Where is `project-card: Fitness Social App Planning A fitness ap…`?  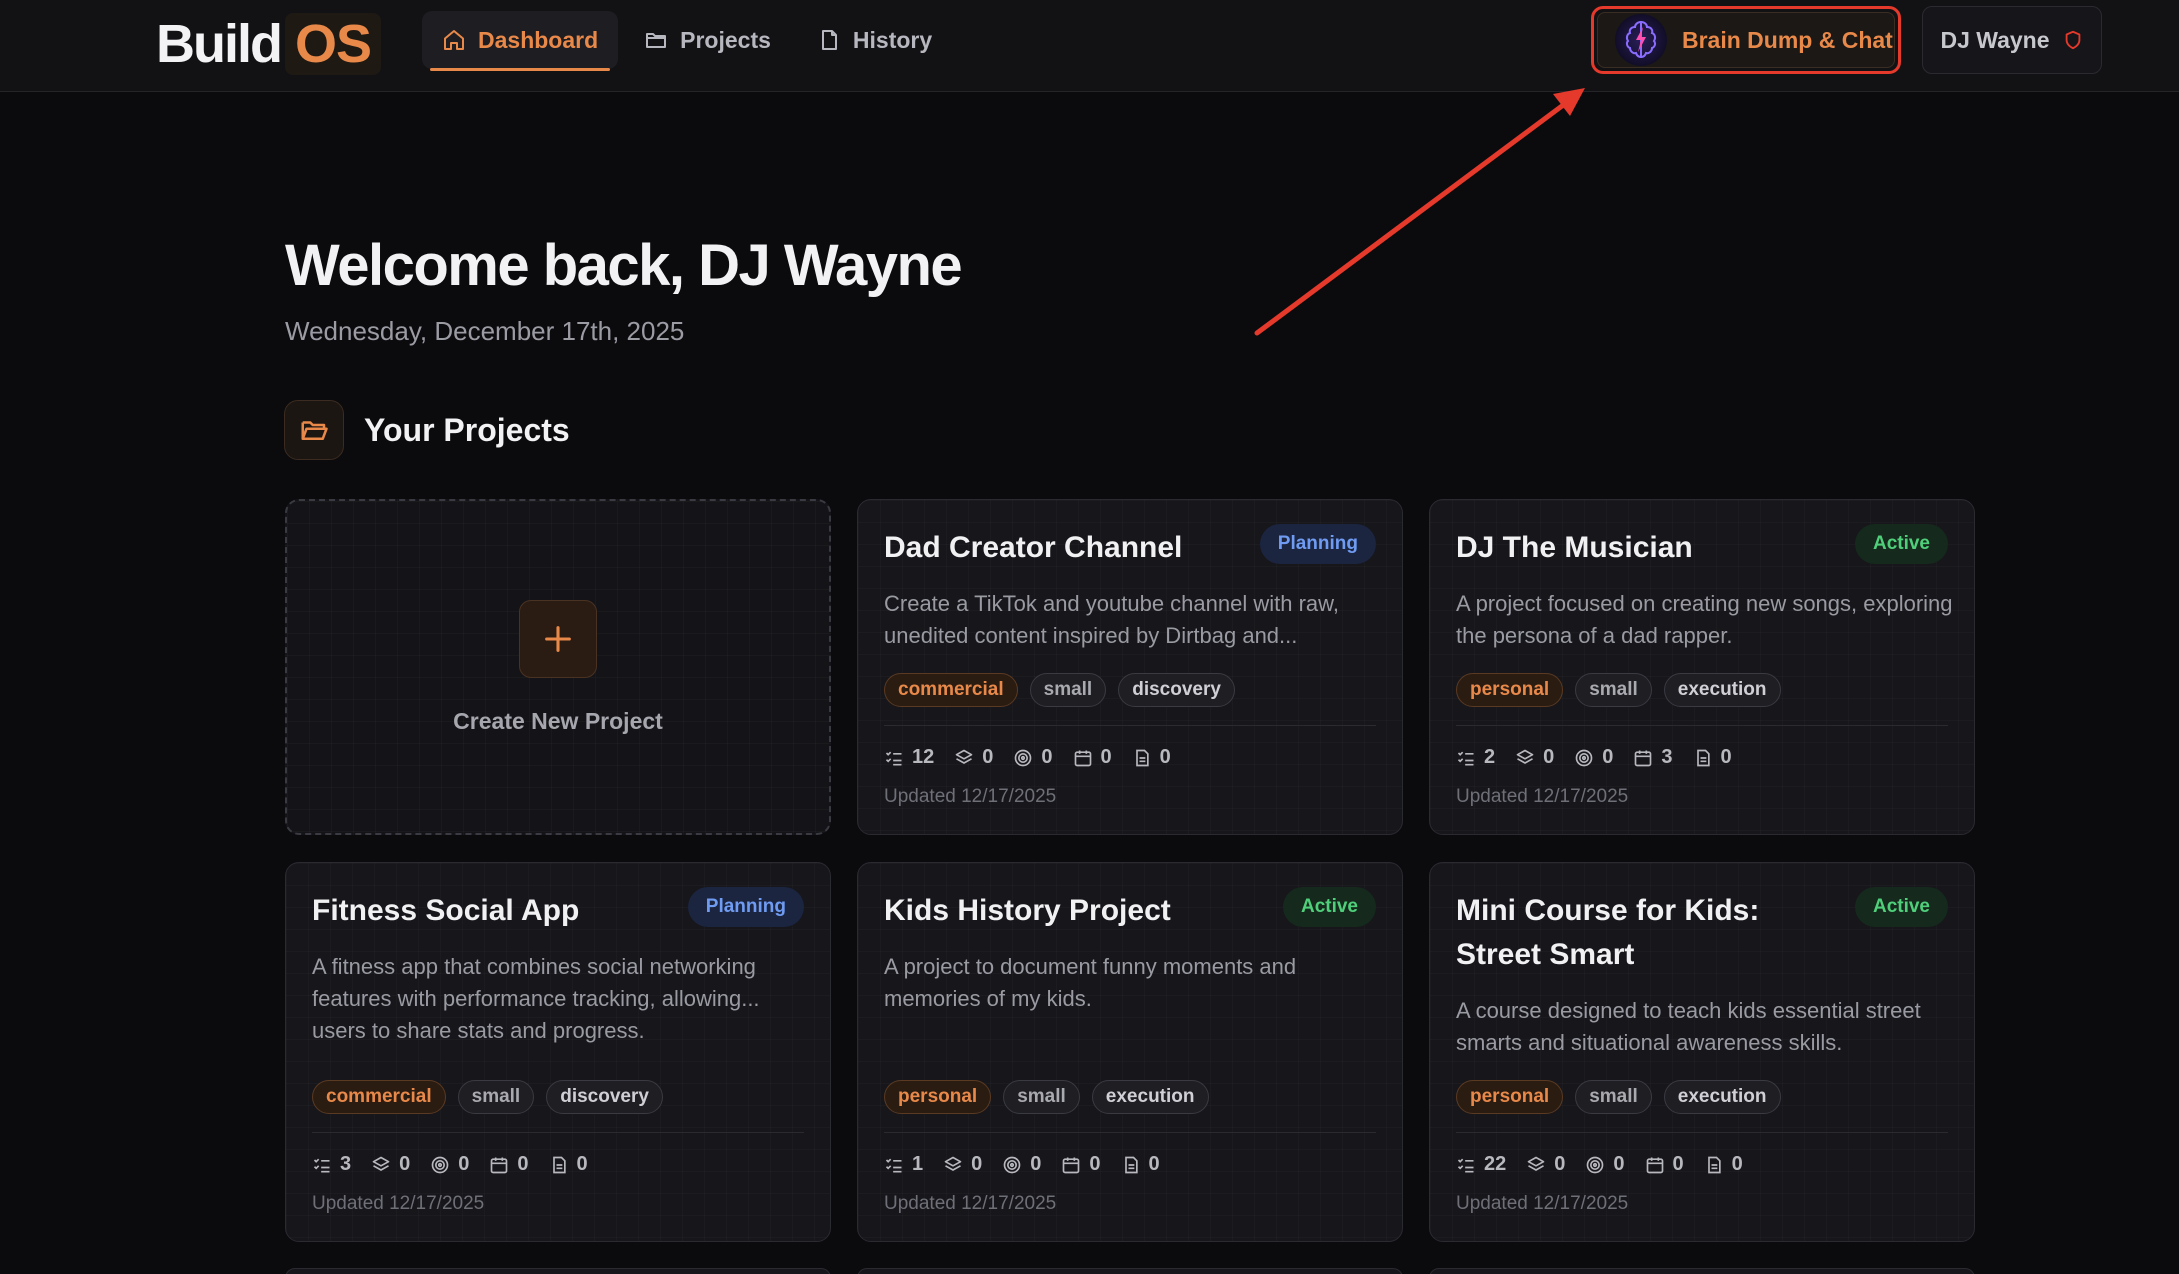 project-card: Fitness Social App Planning A fitness ap… is located at coordinates (558, 1052).